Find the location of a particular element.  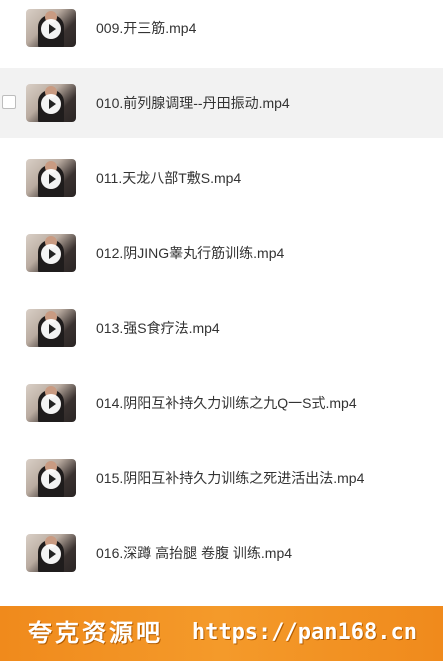

file-row-012: 012.阴JING睾丸行筋训练.mp4 is located at coordinates (221, 253).